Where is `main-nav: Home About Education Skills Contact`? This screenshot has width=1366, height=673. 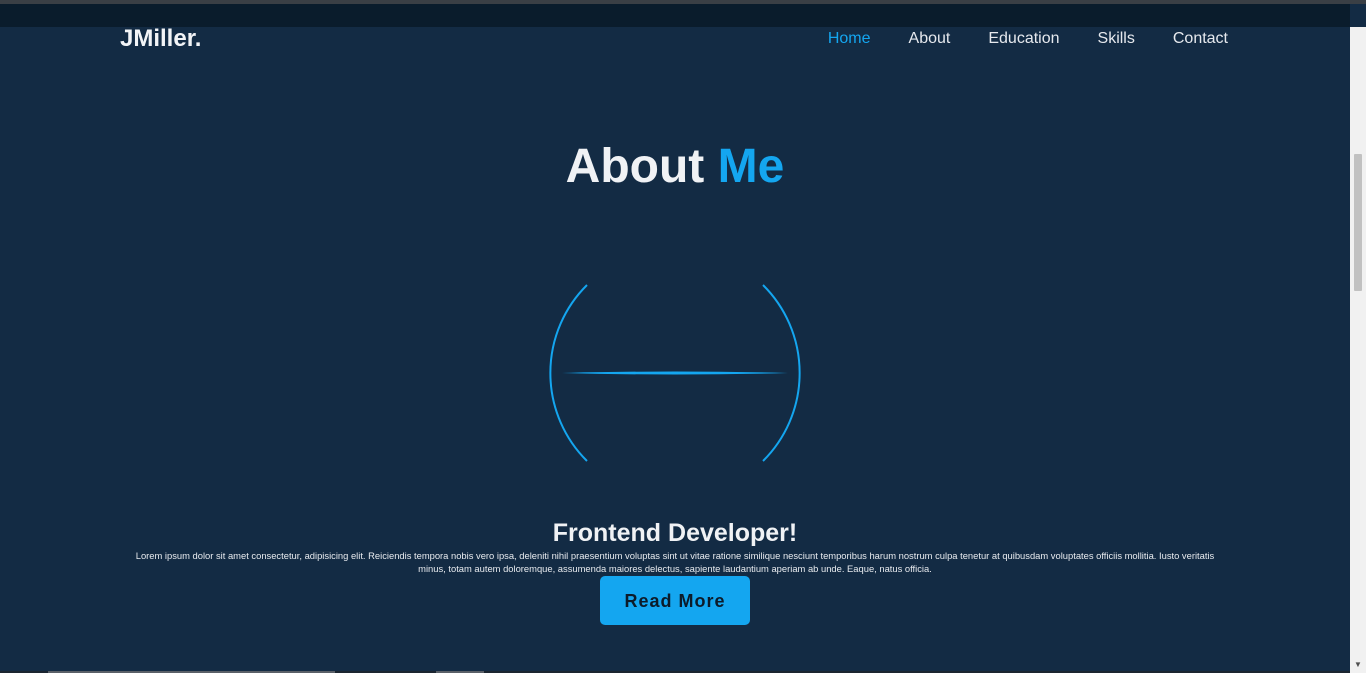 main-nav: Home About Education Skills Contact is located at coordinates (1009, 39).